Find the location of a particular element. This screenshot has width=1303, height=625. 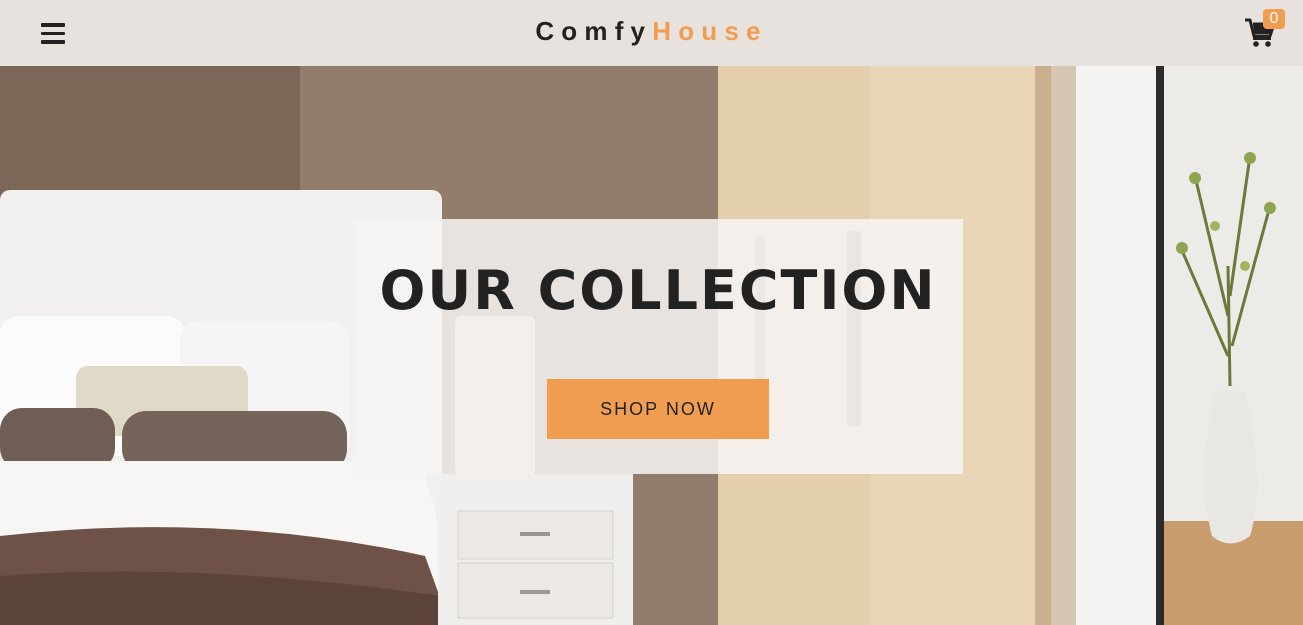

navbar: ComfyHouse 0 is located at coordinates (651, 33).